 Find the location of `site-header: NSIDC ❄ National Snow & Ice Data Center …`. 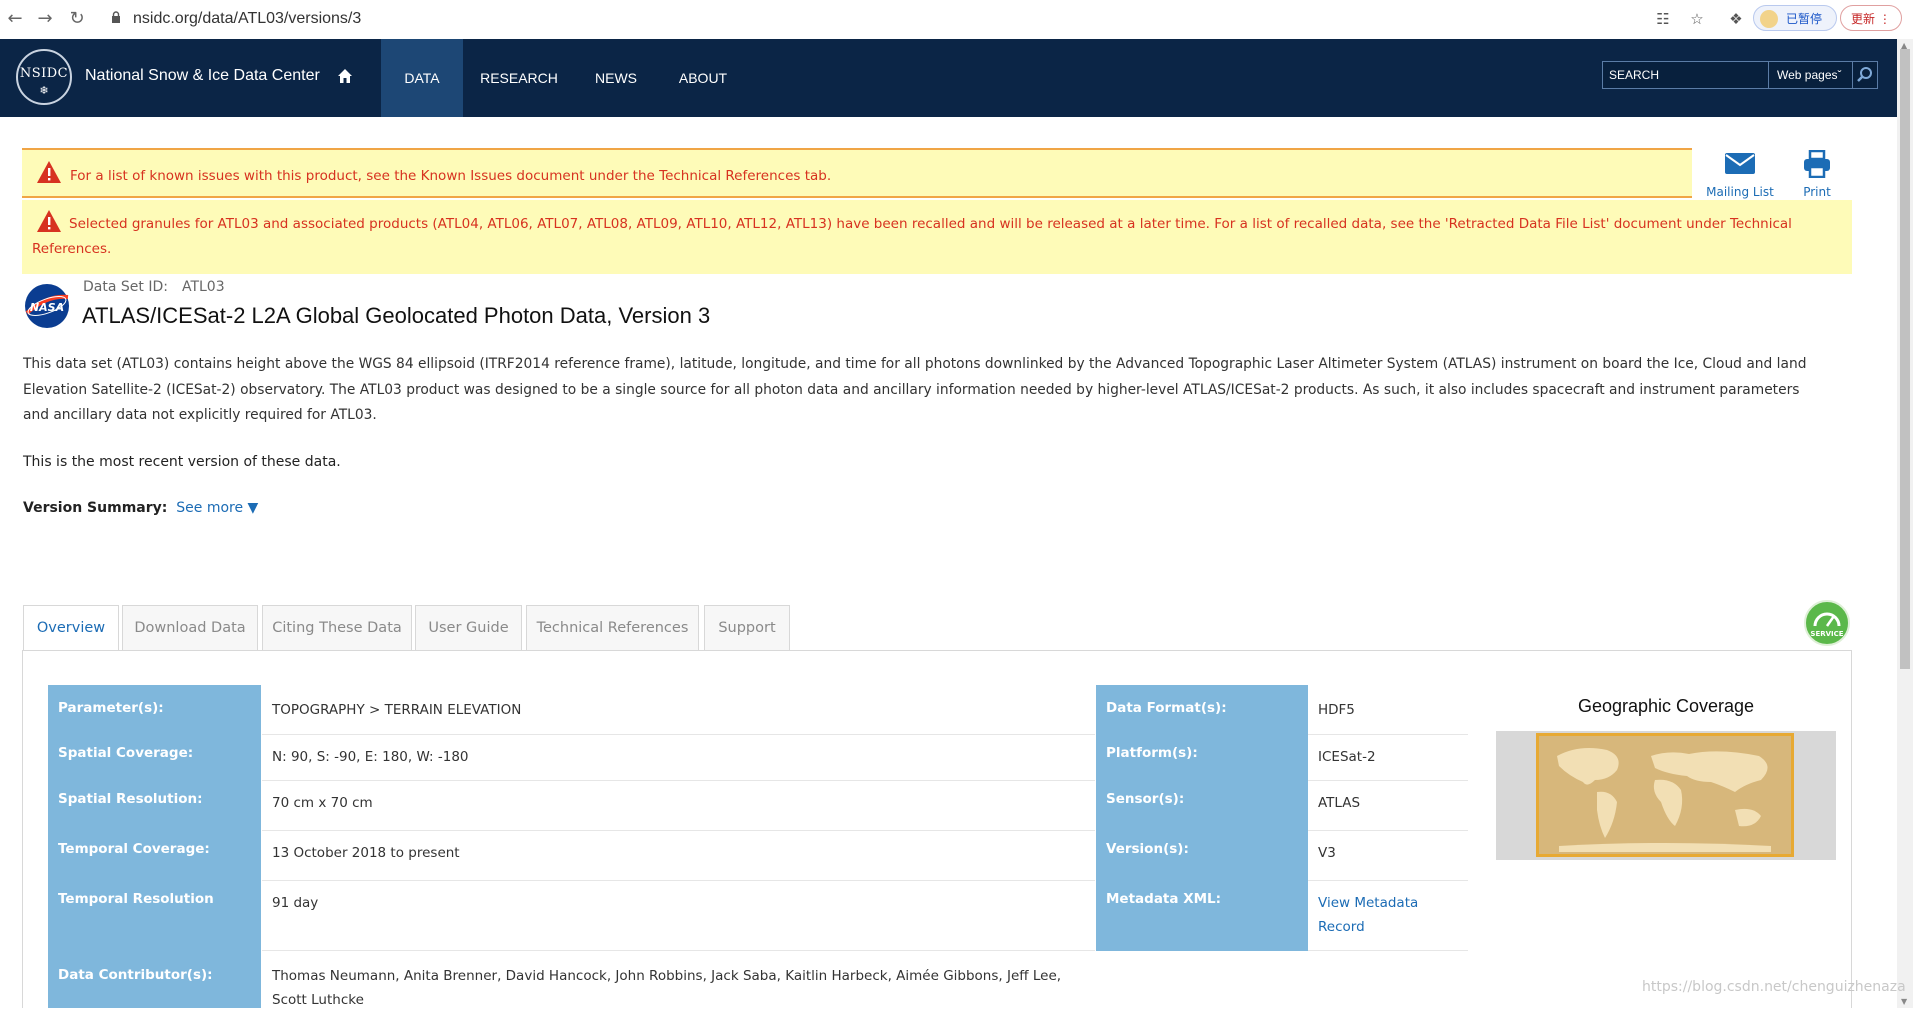

site-header: NSIDC ❄ National Snow & Ice Data Center … is located at coordinates (948, 78).